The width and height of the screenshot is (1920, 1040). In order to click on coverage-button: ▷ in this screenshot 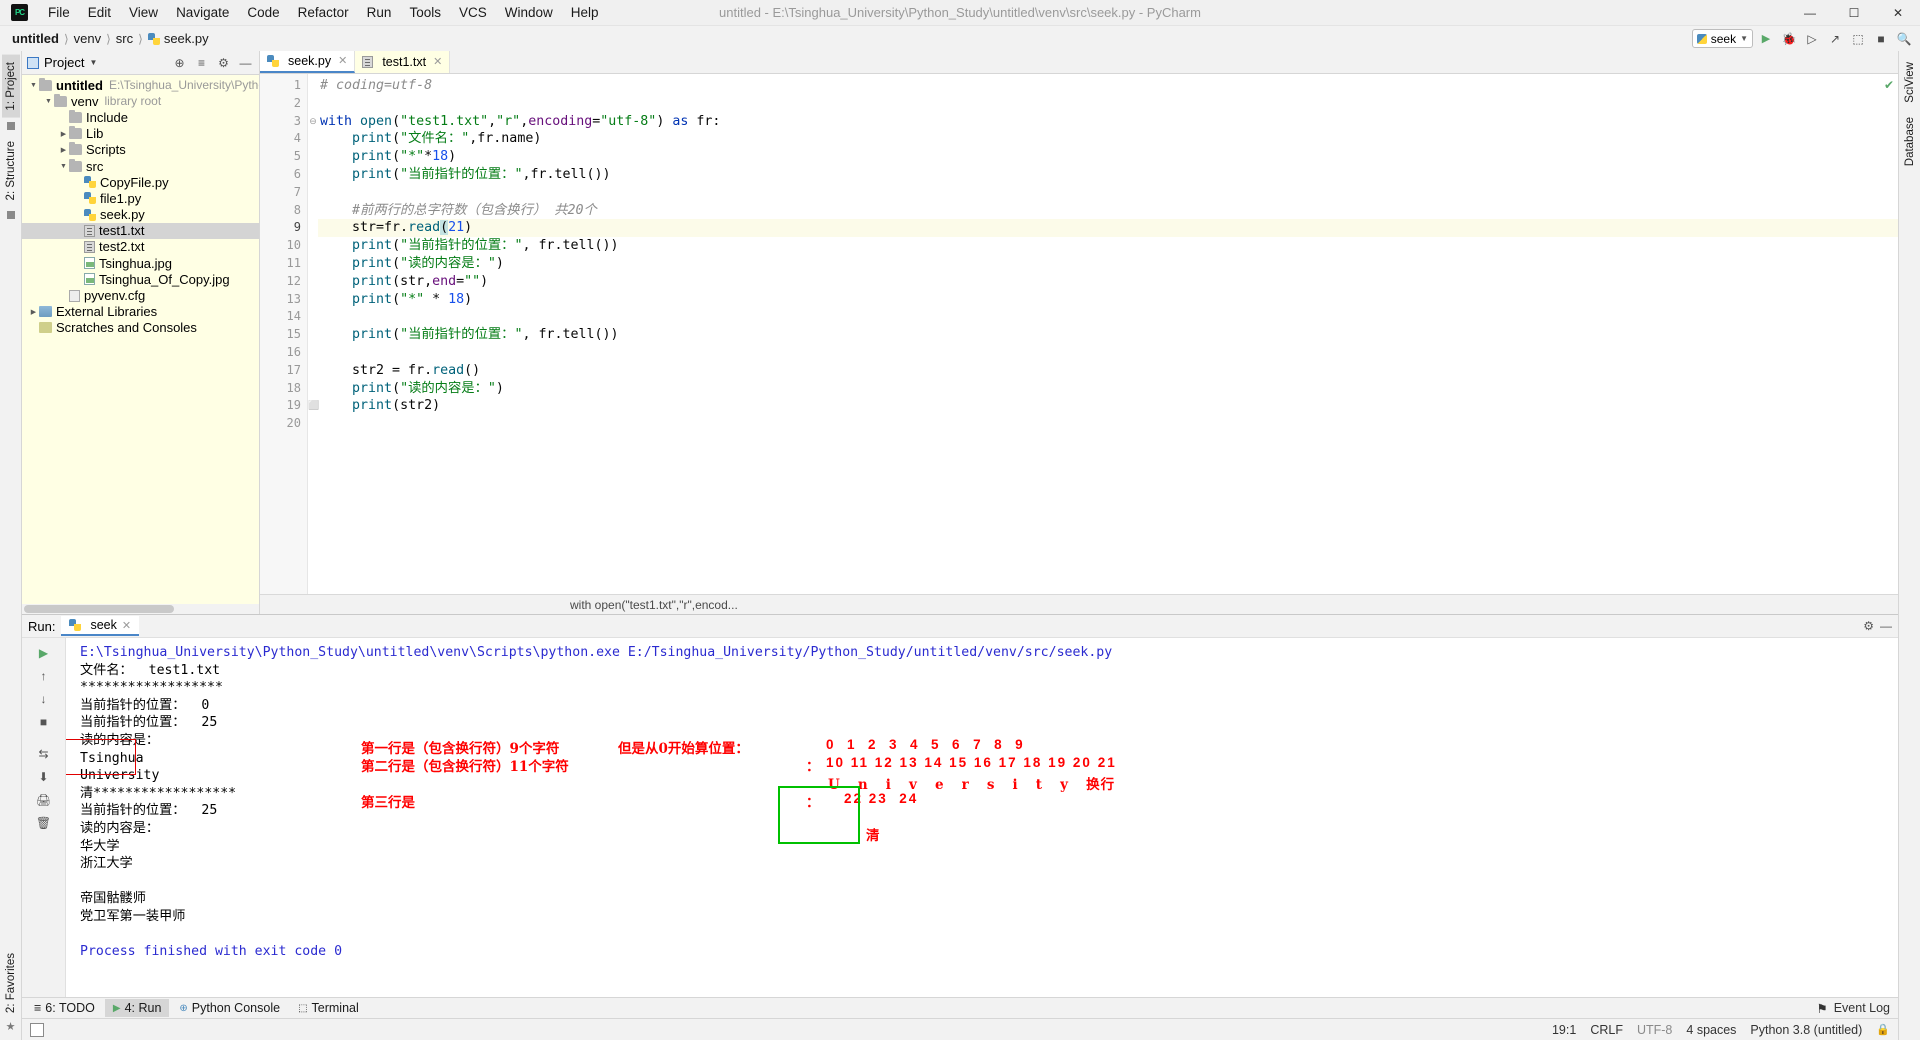, I will do `click(1812, 39)`.